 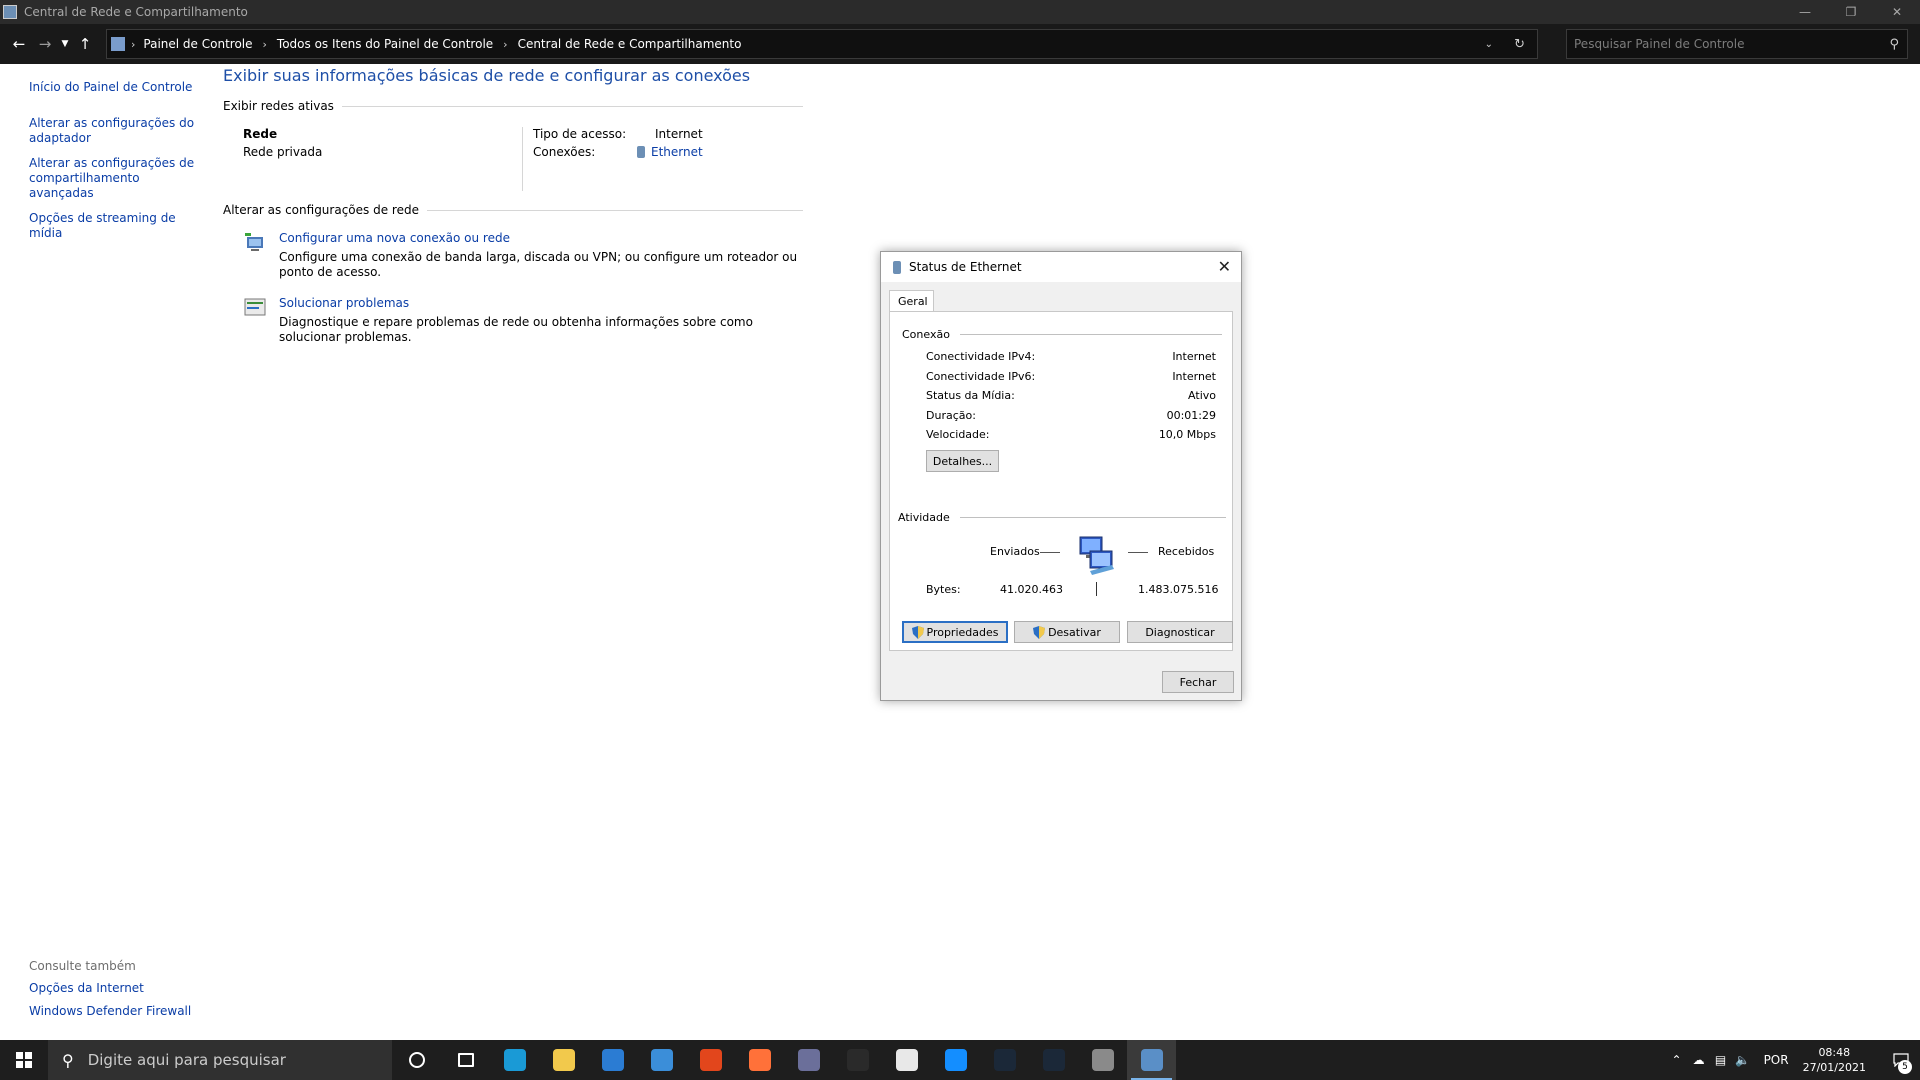 I want to click on refresh-icon: ↻, so click(x=1519, y=44).